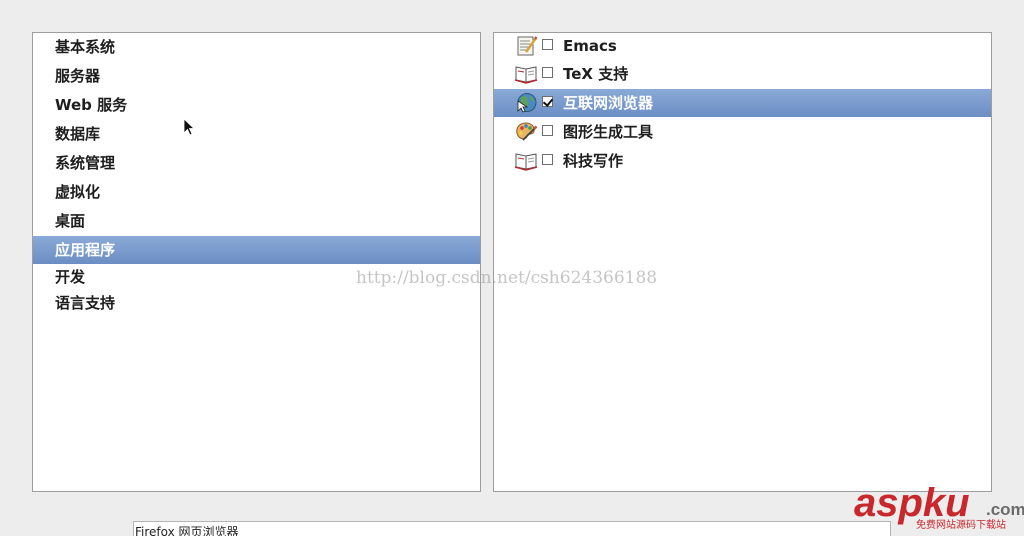  I want to click on group-item-web-services: Web 服务, so click(256, 105).